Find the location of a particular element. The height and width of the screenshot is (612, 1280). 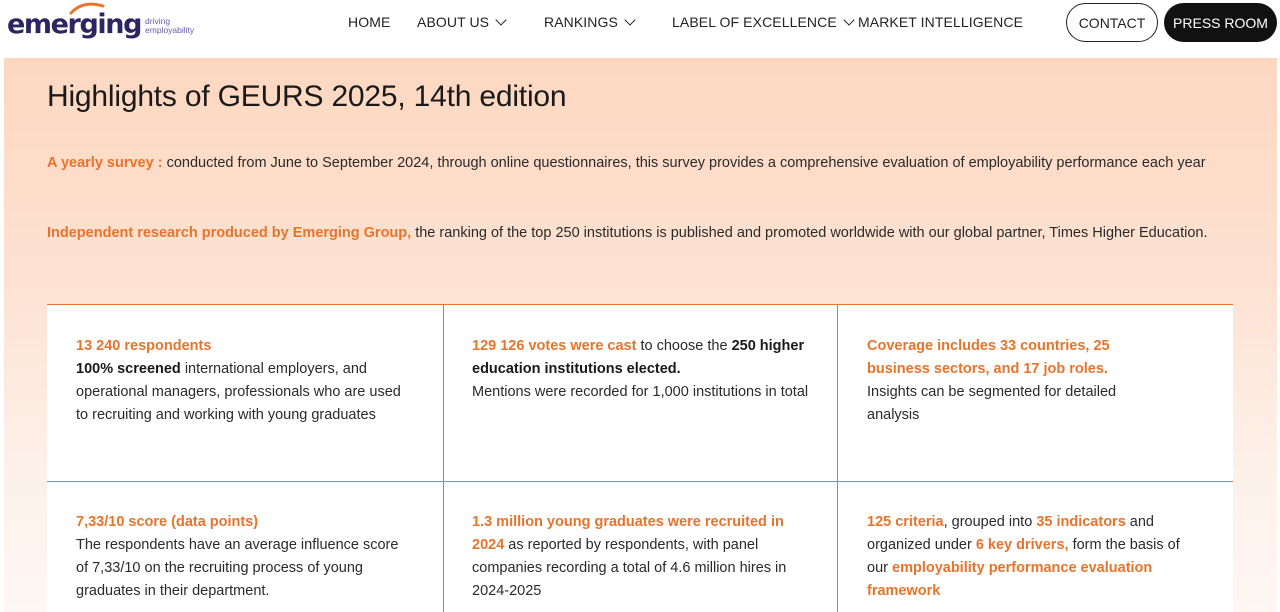

stat-card-text: to choose the is located at coordinates (684, 346).